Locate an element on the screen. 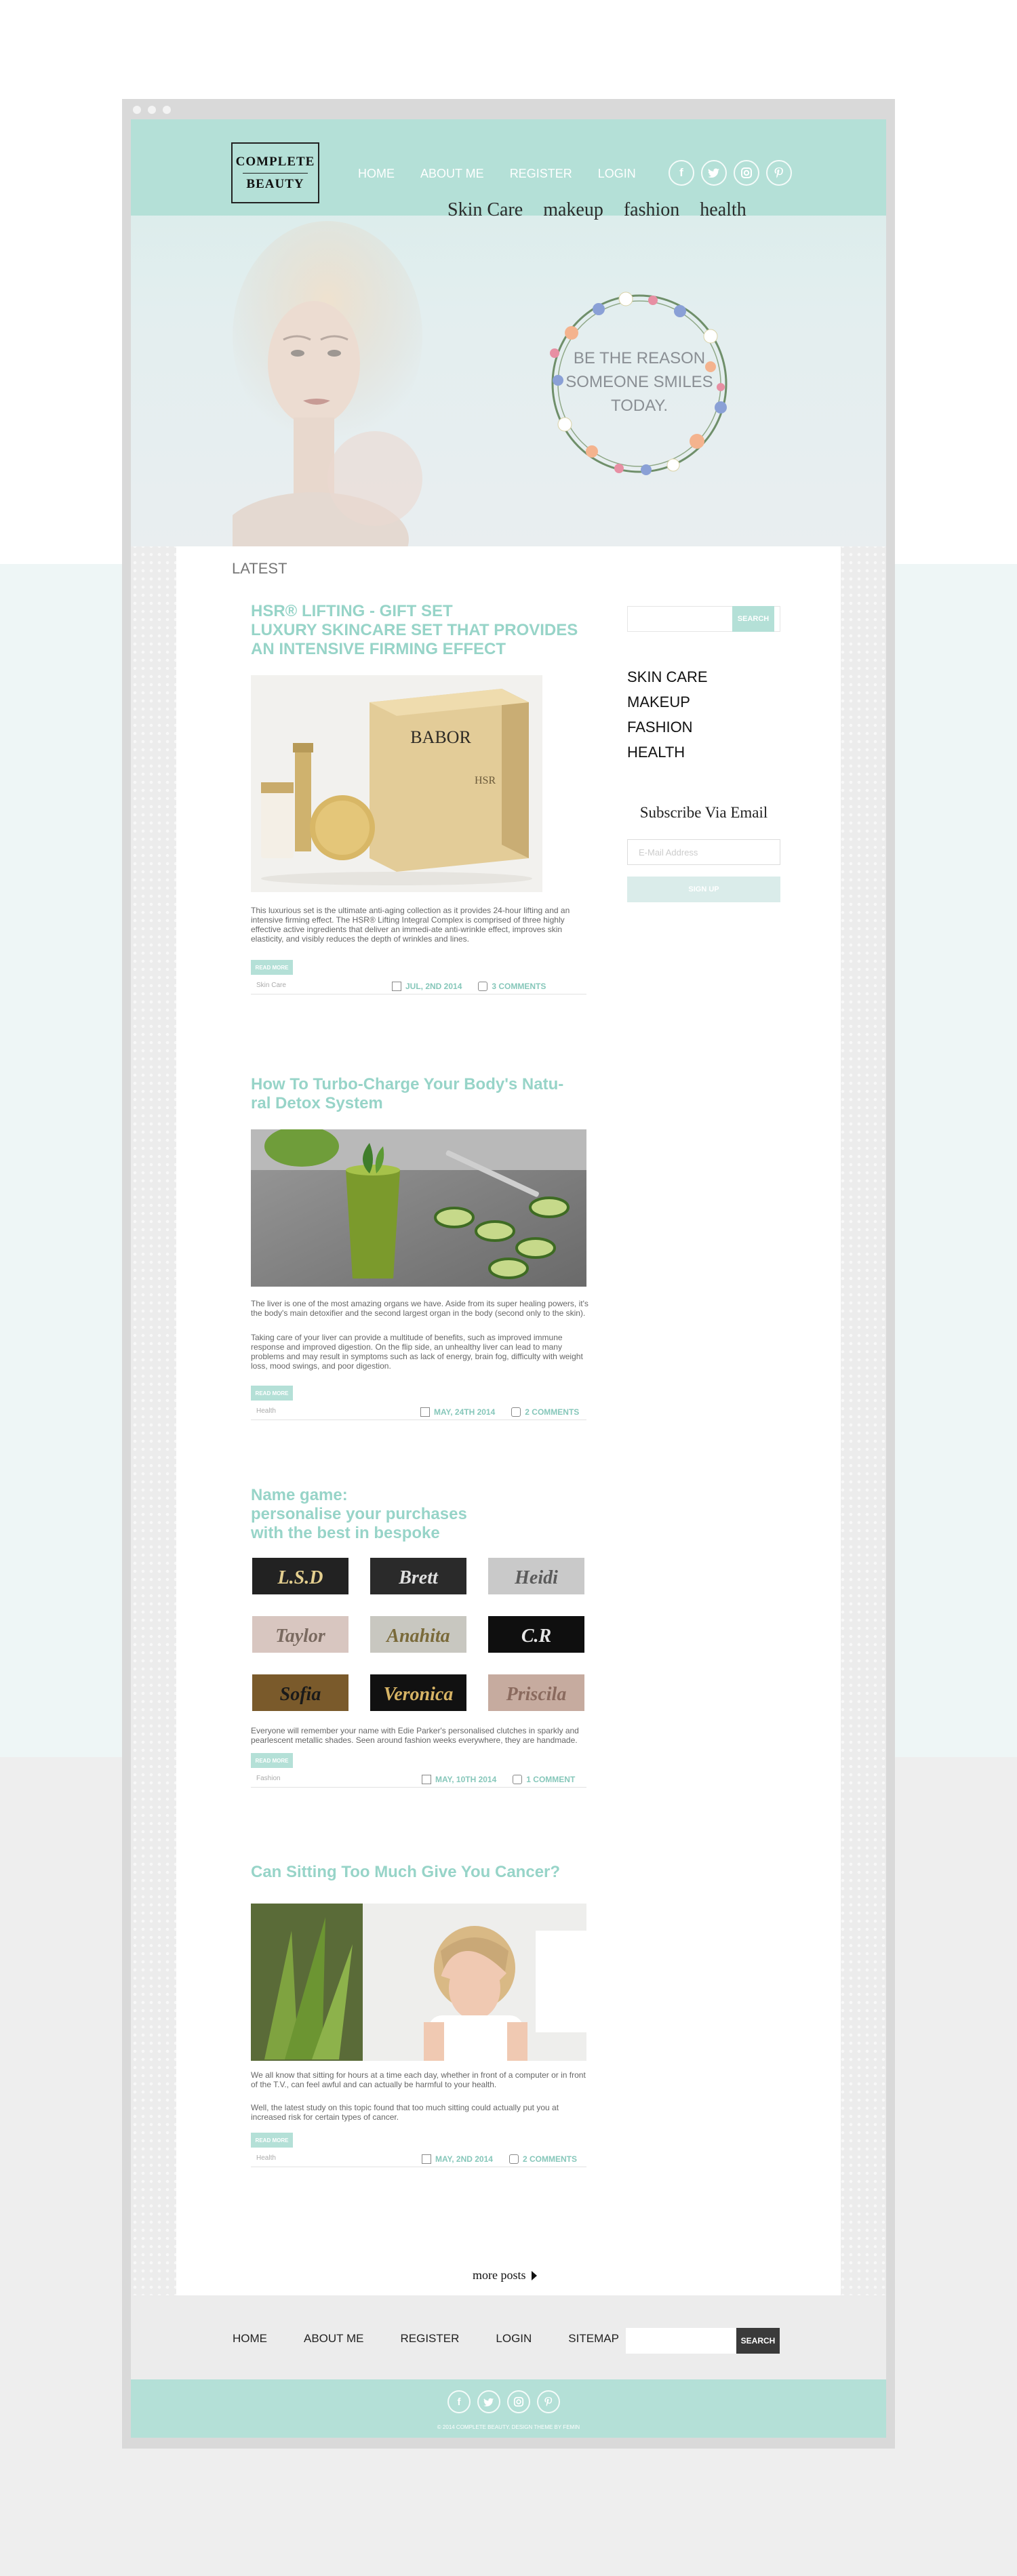 The image size is (1017, 2576). nav-register: REGISTER is located at coordinates (541, 174).